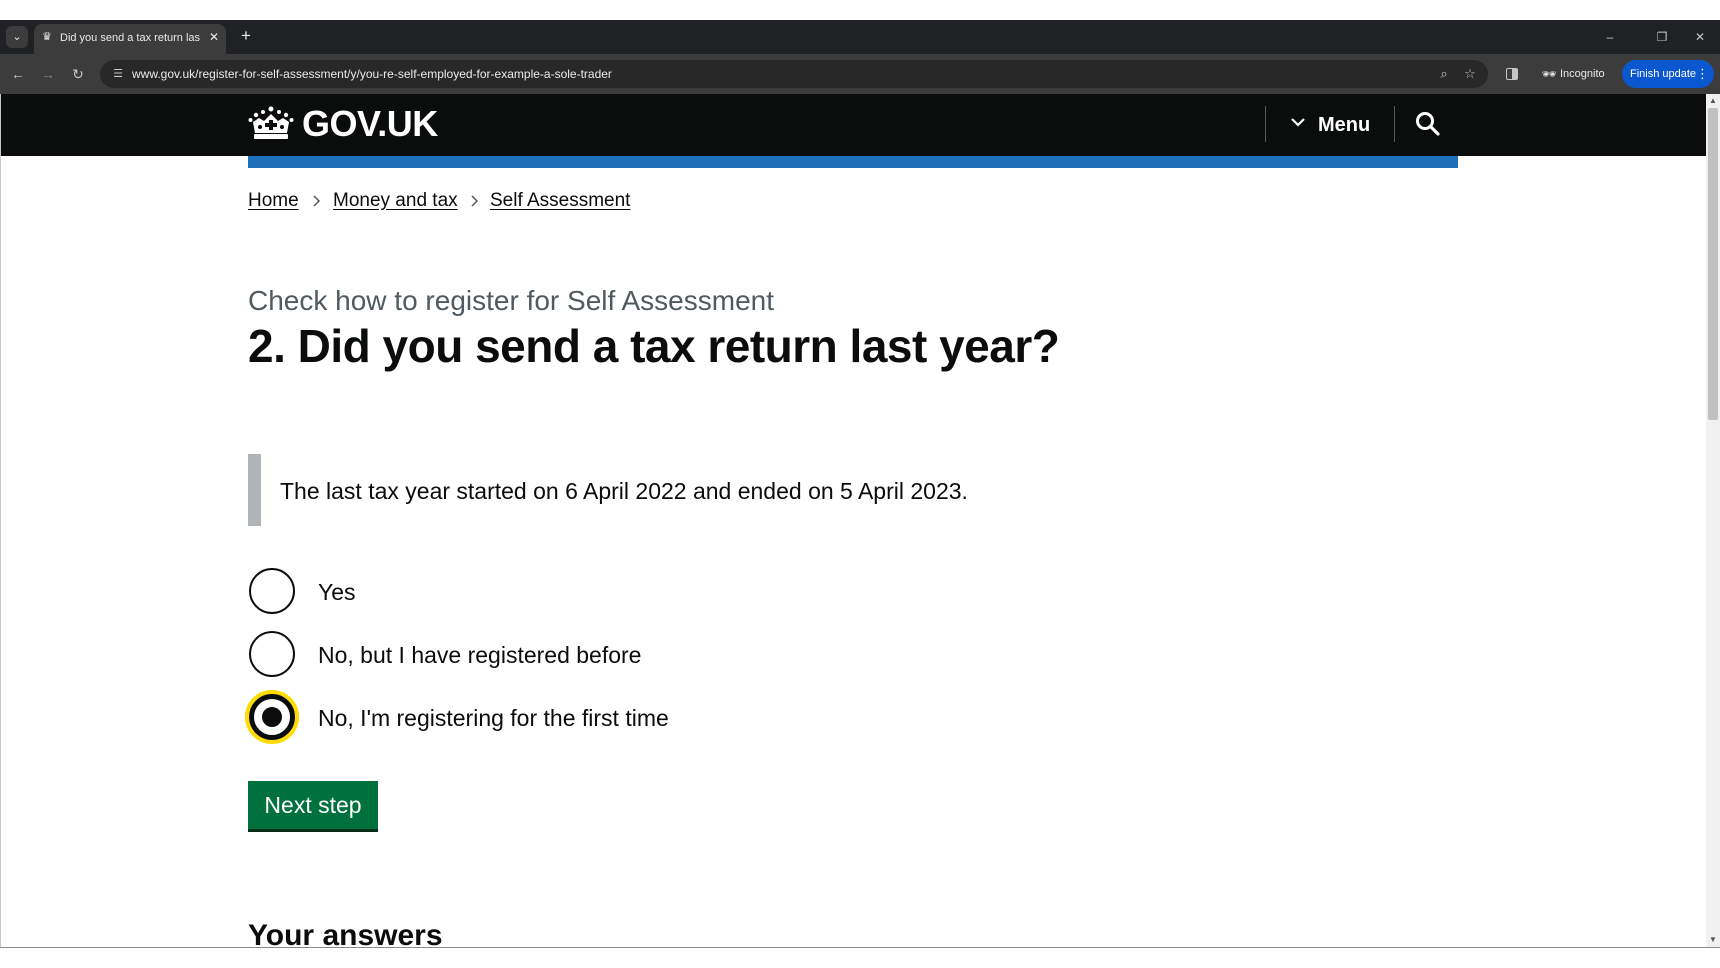 This screenshot has width=1720, height=968. What do you see at coordinates (1582, 74) in the screenshot?
I see `incognito-label: Incognito` at bounding box center [1582, 74].